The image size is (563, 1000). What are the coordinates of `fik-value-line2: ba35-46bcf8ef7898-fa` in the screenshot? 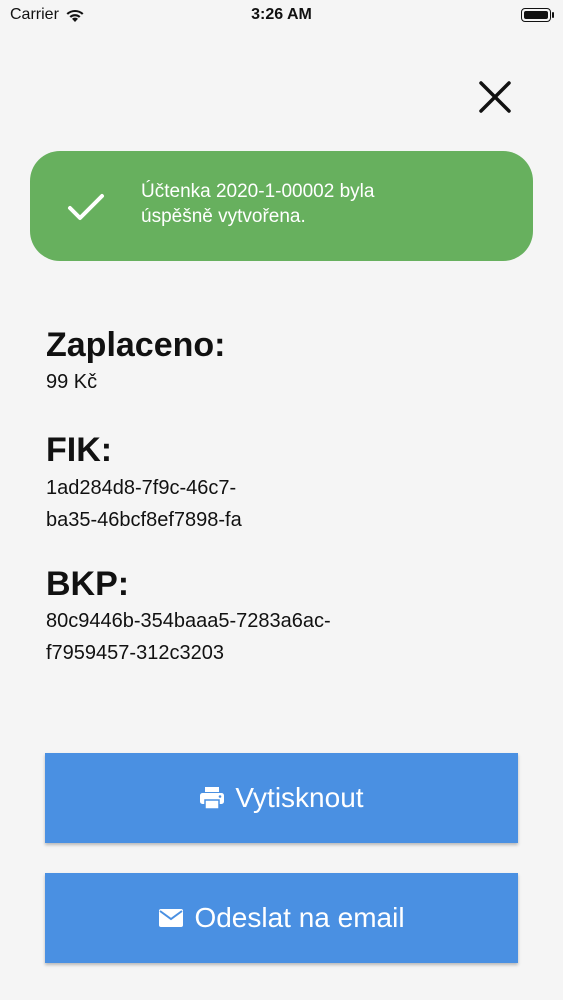 It's located at (144, 520).